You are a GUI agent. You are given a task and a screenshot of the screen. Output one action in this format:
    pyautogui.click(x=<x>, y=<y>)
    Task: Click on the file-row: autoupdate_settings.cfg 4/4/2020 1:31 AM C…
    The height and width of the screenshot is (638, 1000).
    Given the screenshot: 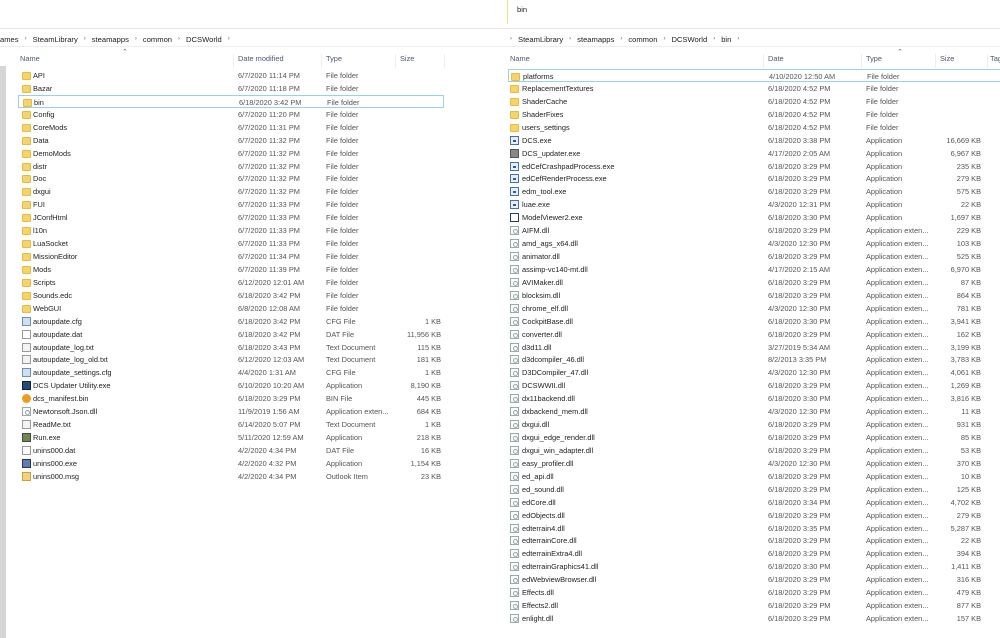 What is the action you would take?
    pyautogui.click(x=231, y=372)
    